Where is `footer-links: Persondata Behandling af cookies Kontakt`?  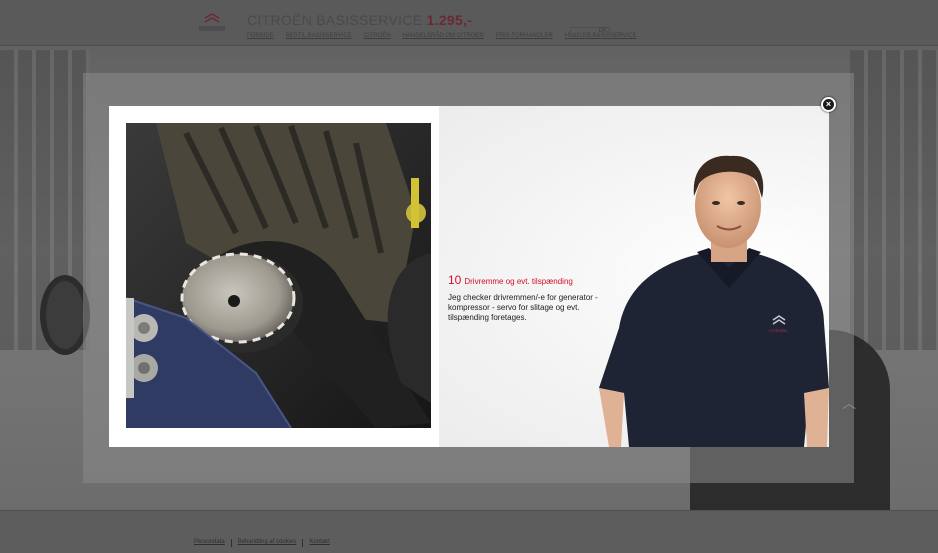 footer-links: Persondata Behandling af cookies Kontakt is located at coordinates (262, 543).